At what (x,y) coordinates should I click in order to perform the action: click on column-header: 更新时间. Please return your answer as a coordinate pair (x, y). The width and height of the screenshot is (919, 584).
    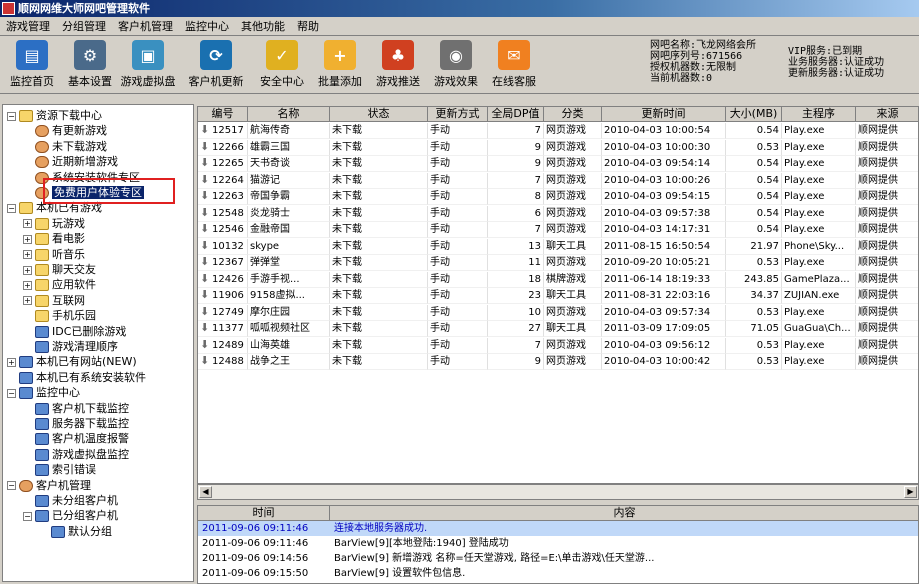
    Looking at the image, I should click on (664, 114).